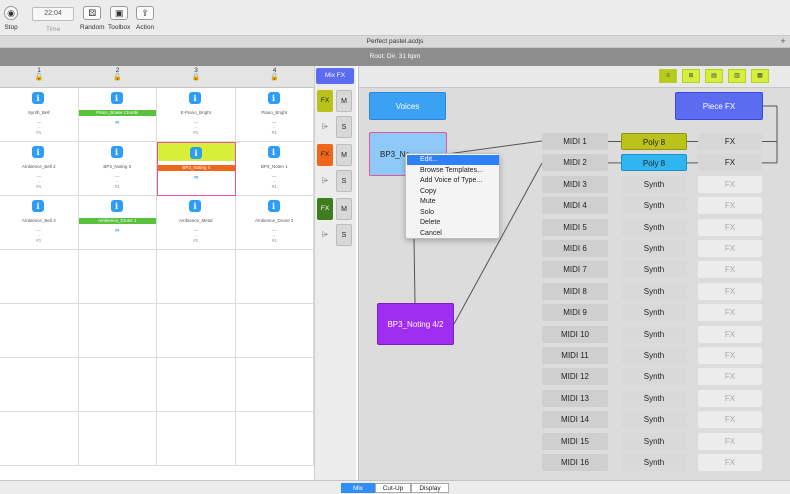  Describe the element at coordinates (393, 488) in the screenshot. I see `tab-cut-up: Cut-Up` at that location.